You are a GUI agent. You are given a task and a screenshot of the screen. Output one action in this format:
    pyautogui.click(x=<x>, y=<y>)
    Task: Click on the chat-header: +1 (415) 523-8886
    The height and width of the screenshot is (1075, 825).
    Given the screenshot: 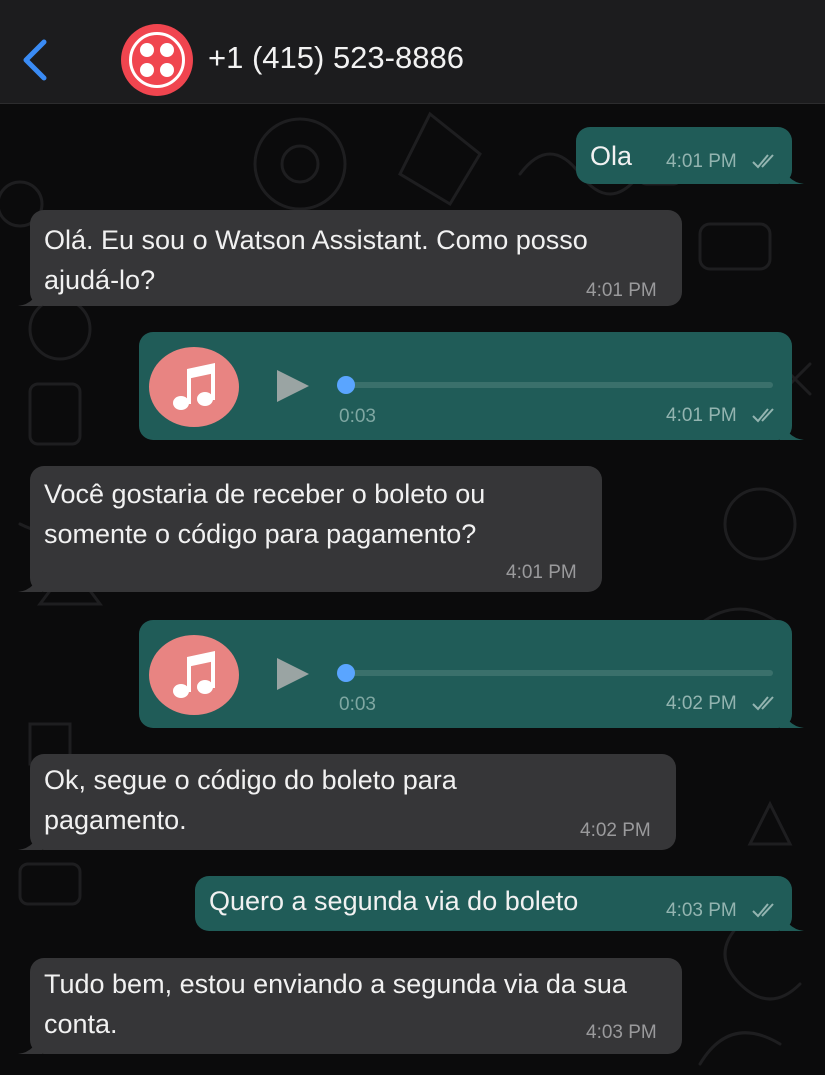 What is the action you would take?
    pyautogui.click(x=412, y=52)
    